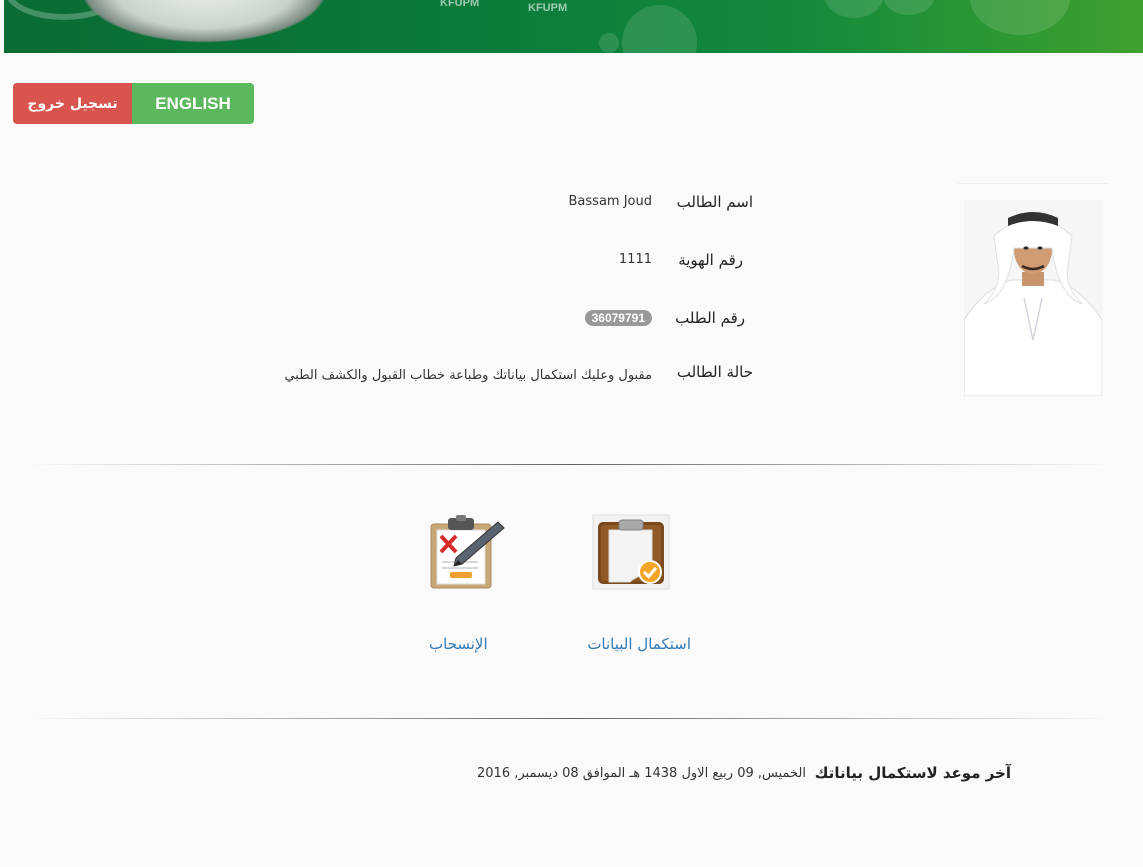 This screenshot has height=867, width=1143. I want to click on student-name-label: اسم الطالب, so click(714, 202).